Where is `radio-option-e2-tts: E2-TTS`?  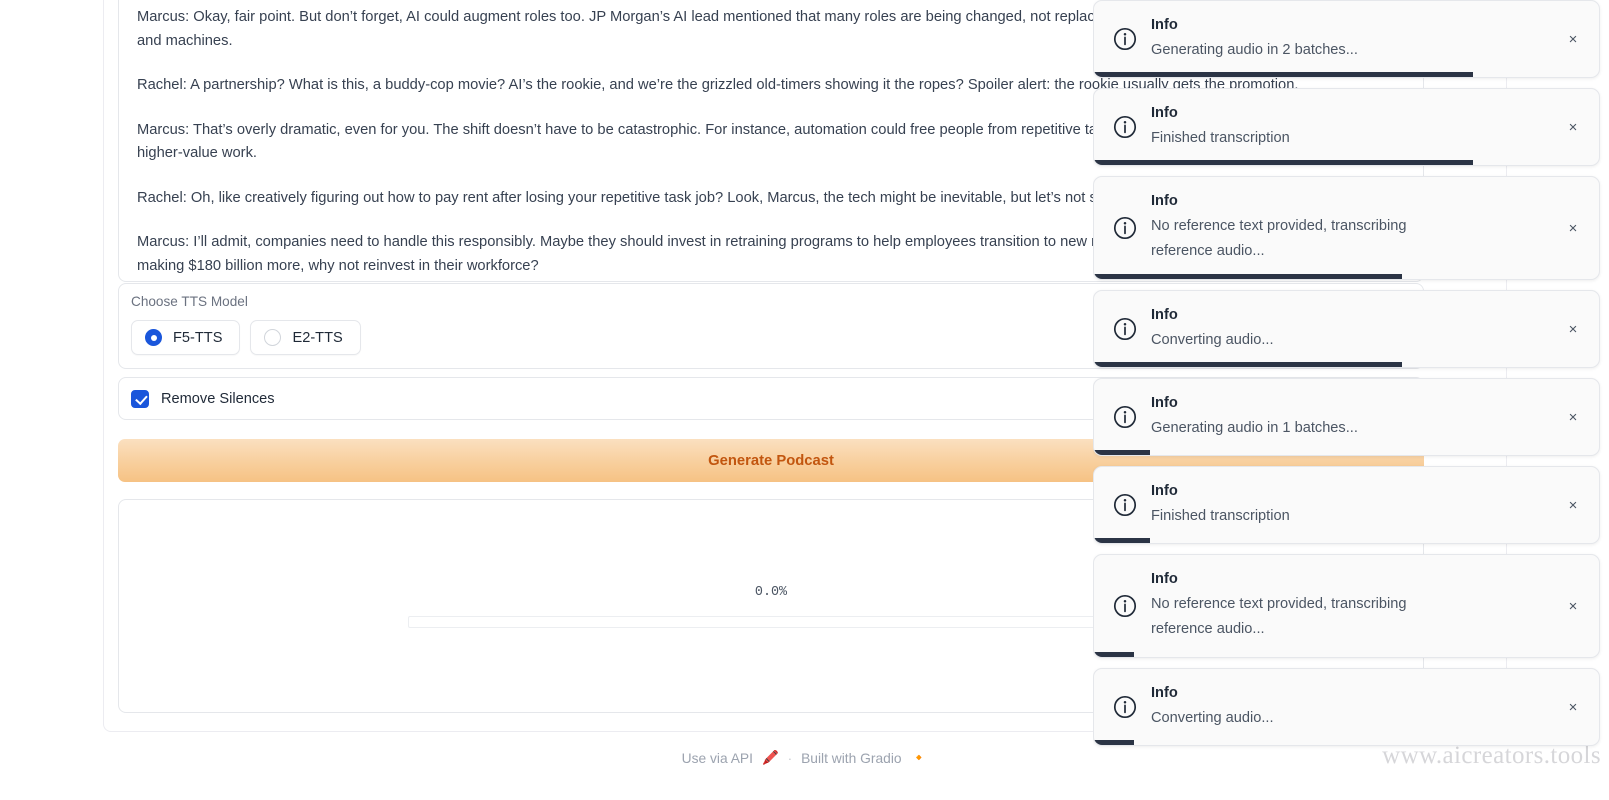
radio-option-e2-tts: E2-TTS is located at coordinates (305, 337).